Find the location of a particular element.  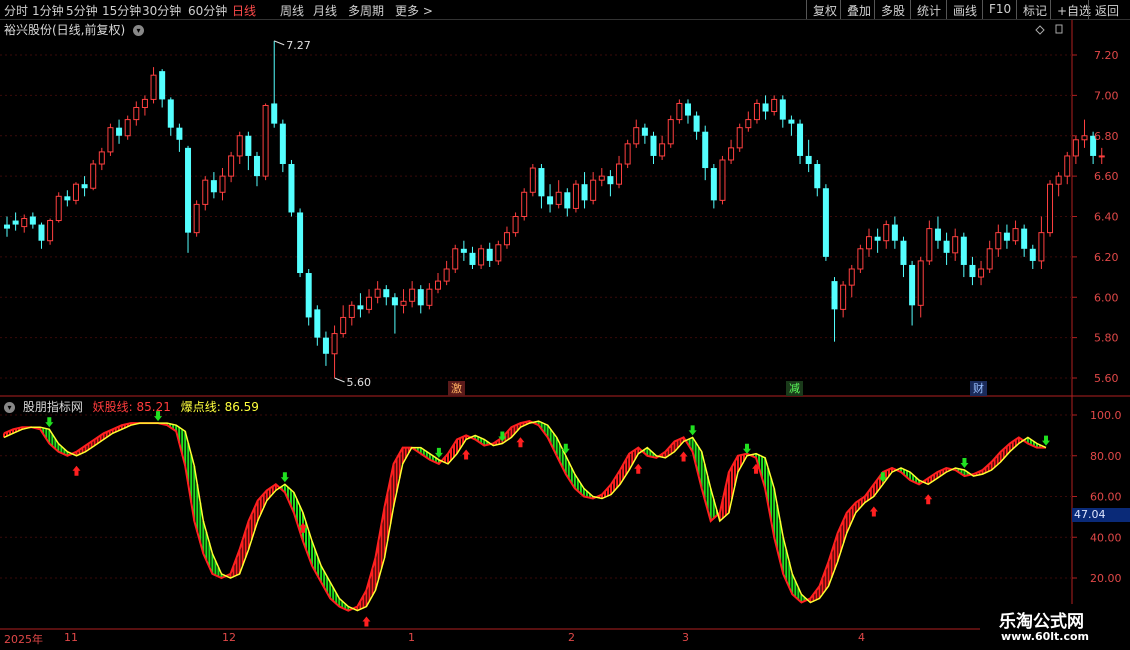

indicator-tick-label: 80.00 is located at coordinates (1106, 456).